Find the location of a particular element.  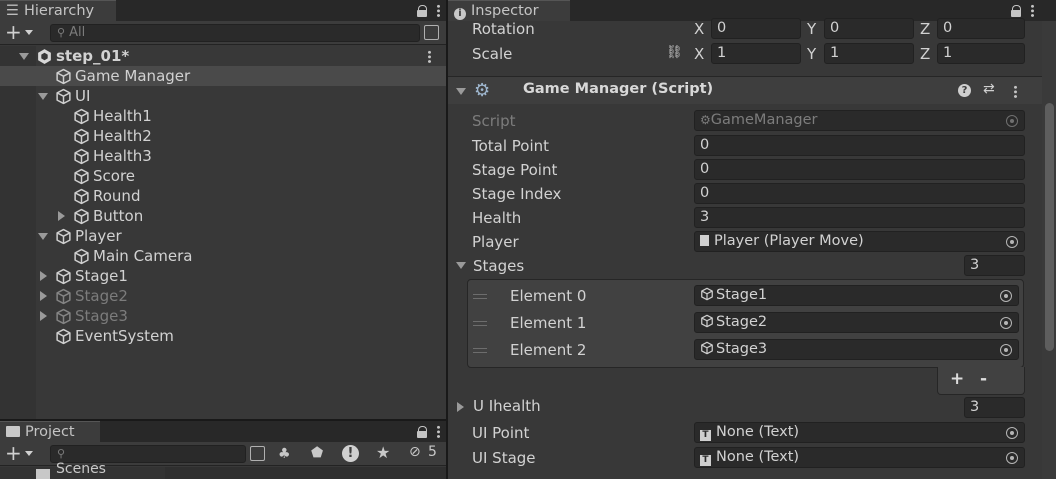

stage-point-field: 0 is located at coordinates (859, 169).